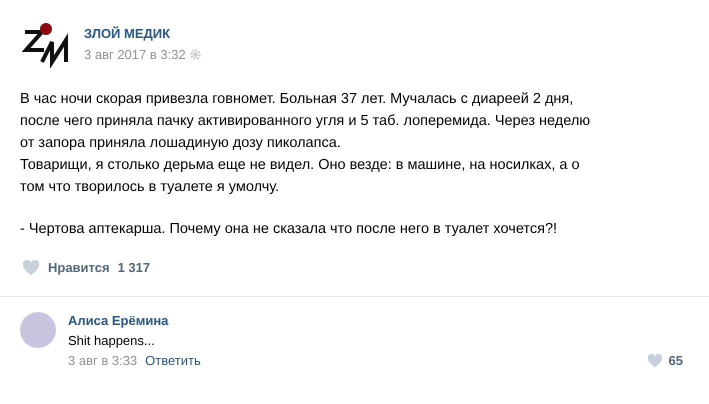  What do you see at coordinates (142, 33) in the screenshot?
I see `author-name: ЗЛОЙ МЕДИК` at bounding box center [142, 33].